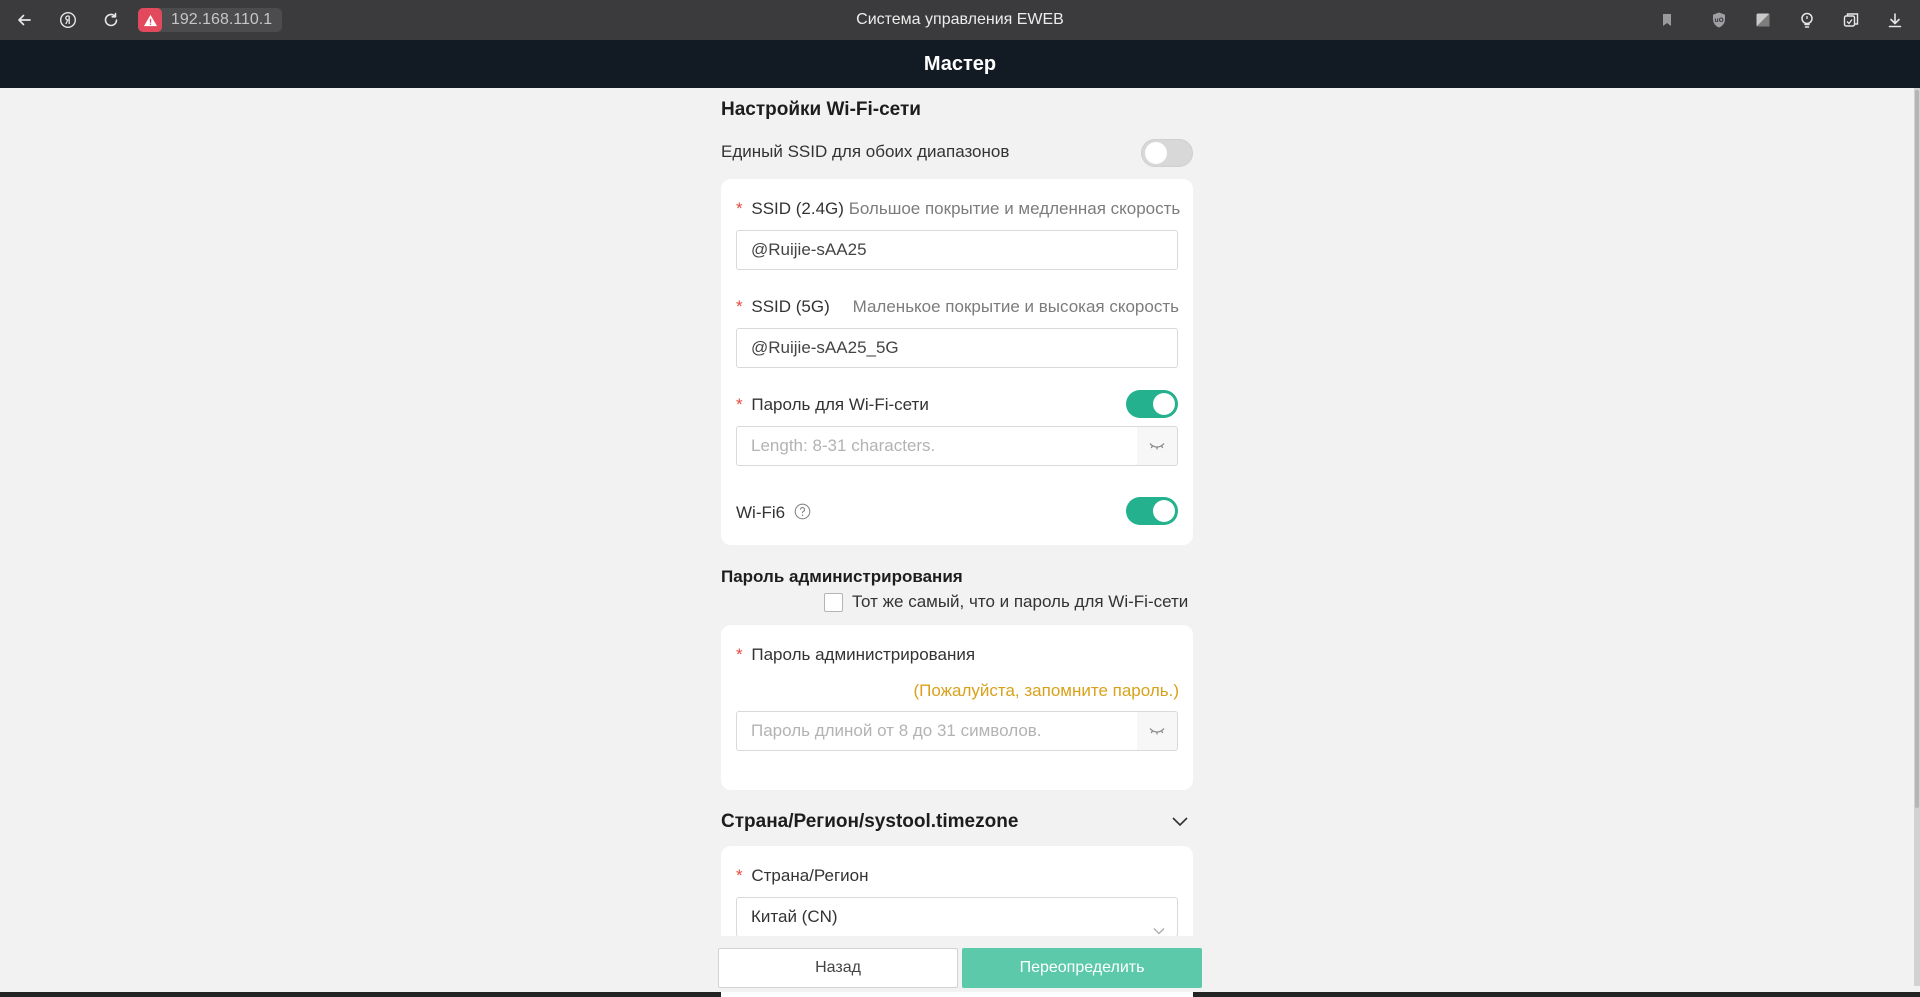  I want to click on wifi6-toggle, so click(1152, 511).